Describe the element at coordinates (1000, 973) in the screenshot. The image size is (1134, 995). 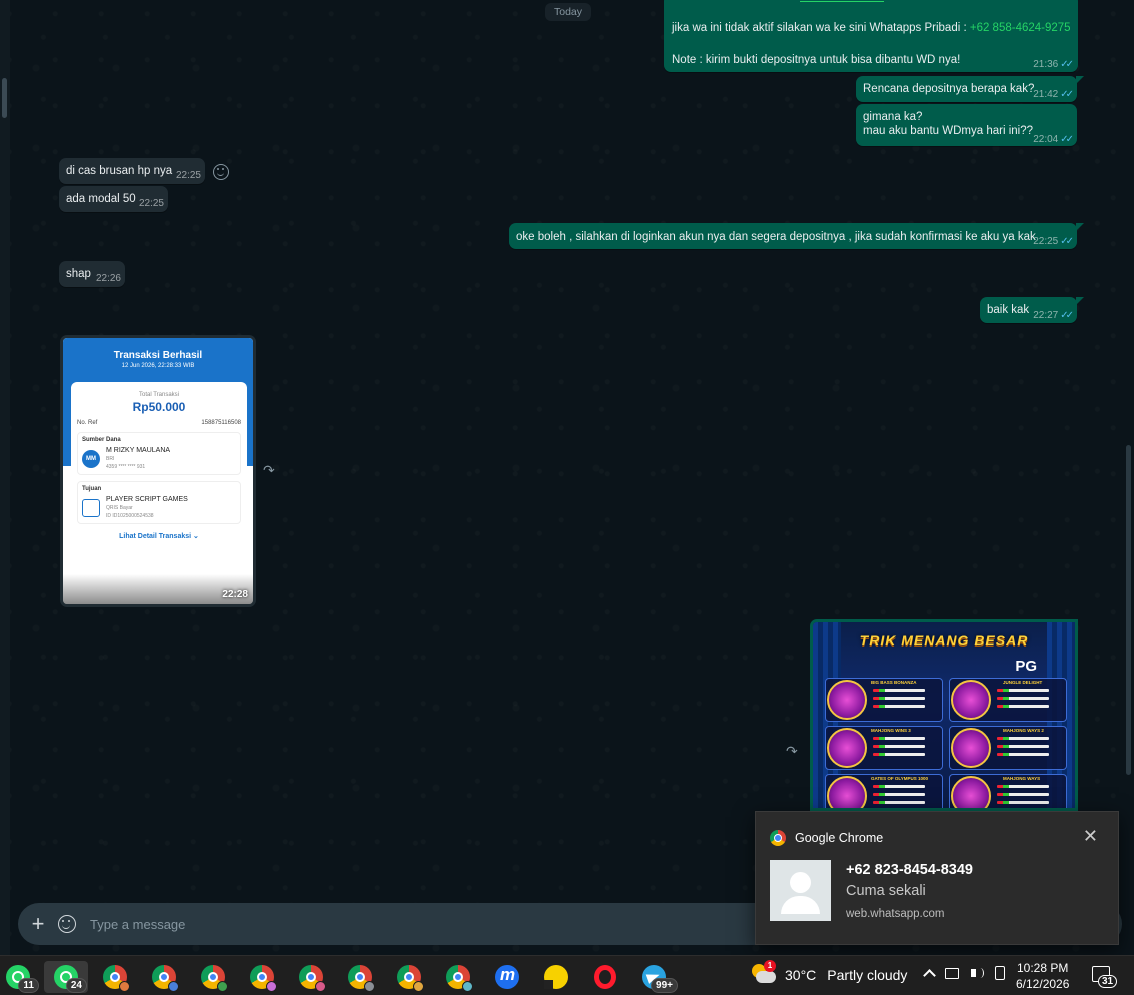
I see `battery-icon` at that location.